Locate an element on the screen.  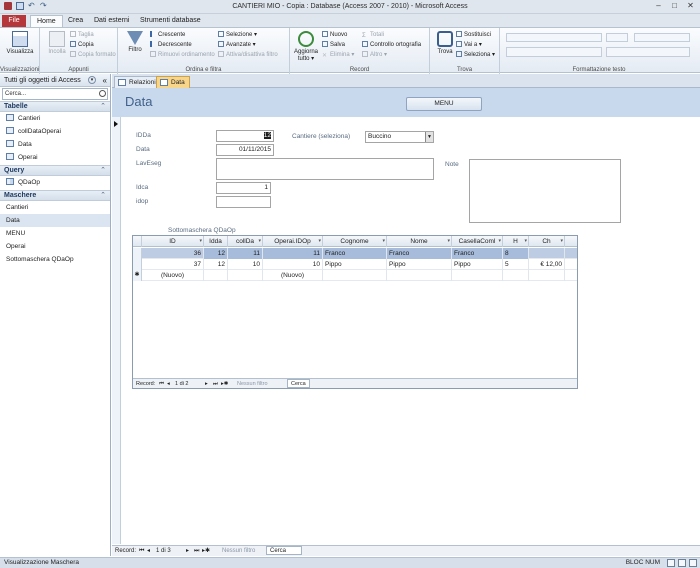
cell-casellacoml: Pippo is located at coordinates (477, 264).